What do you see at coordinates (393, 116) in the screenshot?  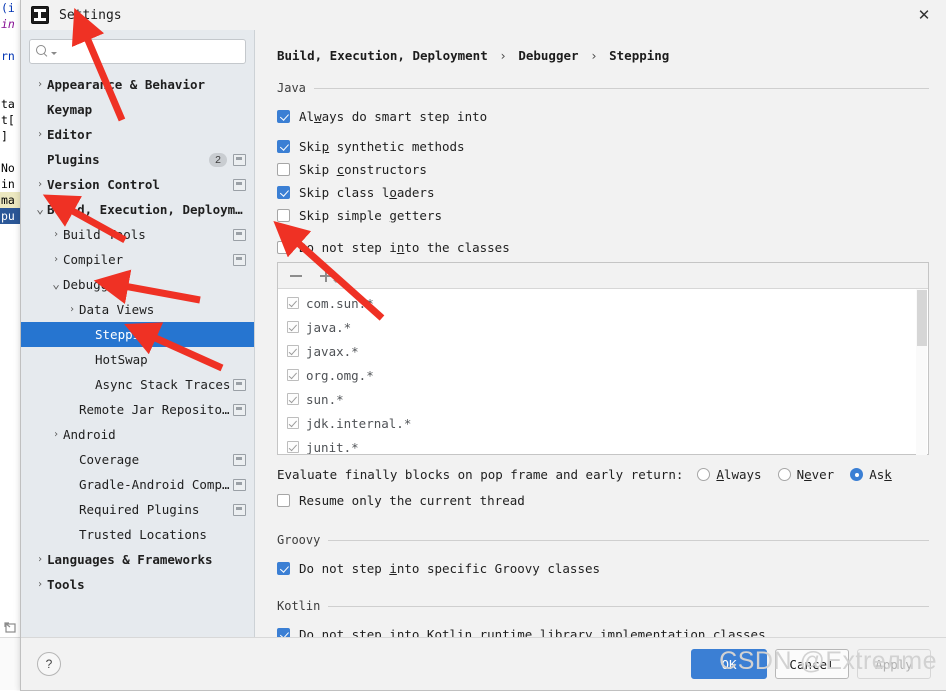 I see `checkbox-label: Always do smart step into` at bounding box center [393, 116].